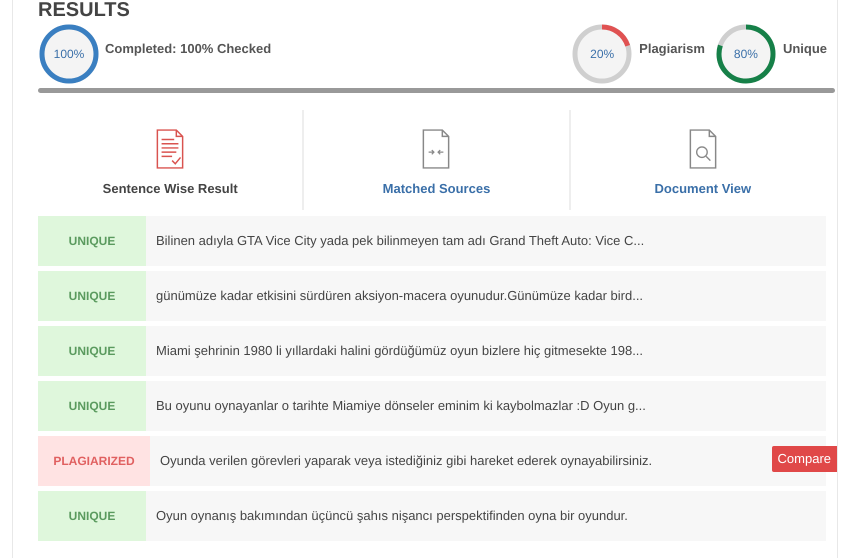 This screenshot has height=558, width=853. What do you see at coordinates (170, 160) in the screenshot?
I see `view-tab: Sentence Wise Result` at bounding box center [170, 160].